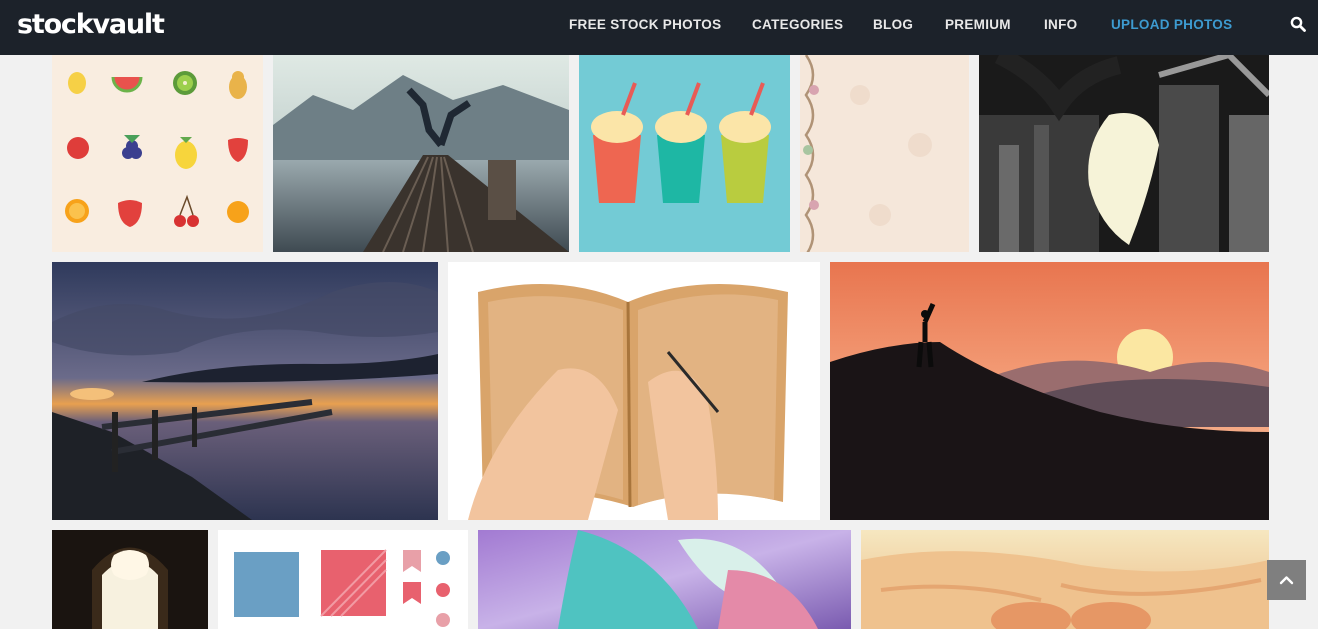  Describe the element at coordinates (634, 391) in the screenshot. I see `photo-hands-book` at that location.